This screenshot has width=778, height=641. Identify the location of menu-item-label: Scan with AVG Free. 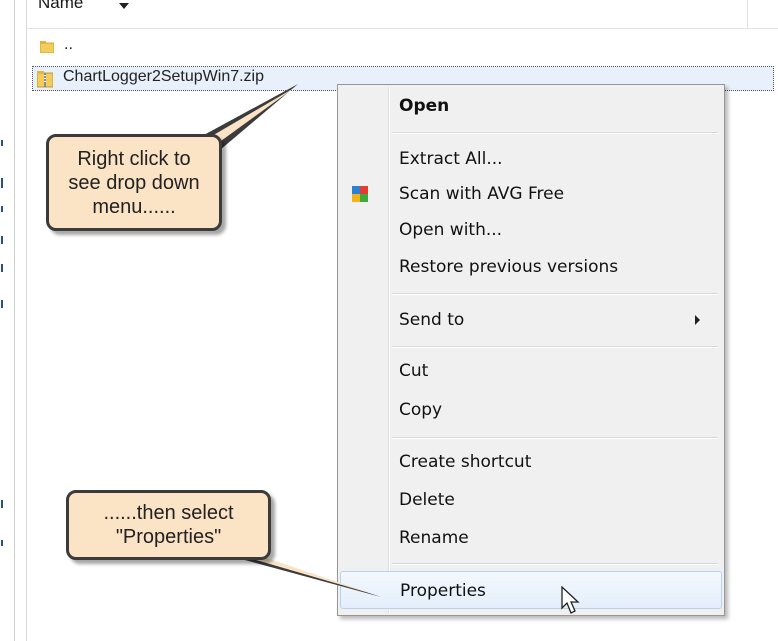
(482, 194).